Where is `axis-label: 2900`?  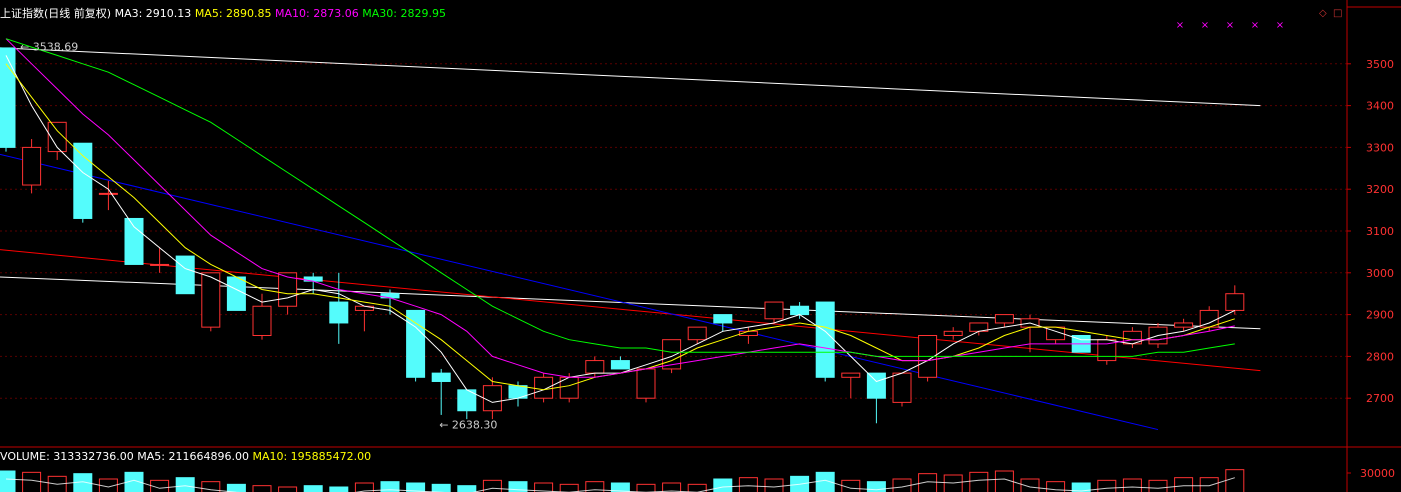
axis-label: 2900 is located at coordinates (1380, 315).